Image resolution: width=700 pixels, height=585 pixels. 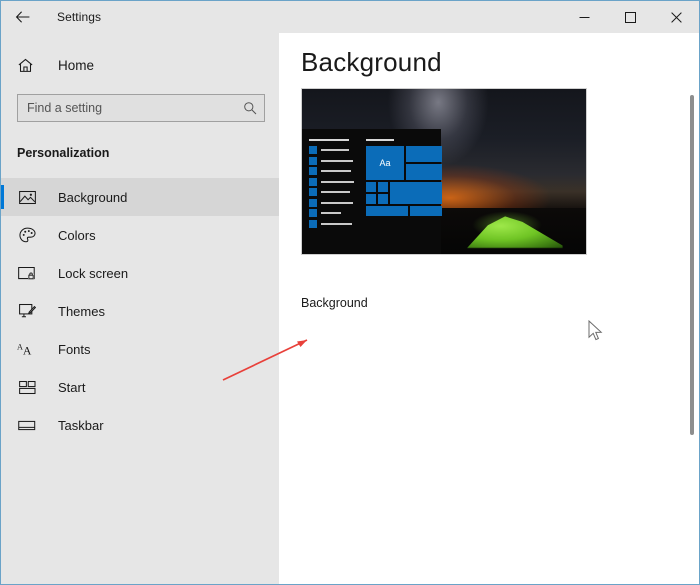 I want to click on picture-icon, so click(x=27, y=197).